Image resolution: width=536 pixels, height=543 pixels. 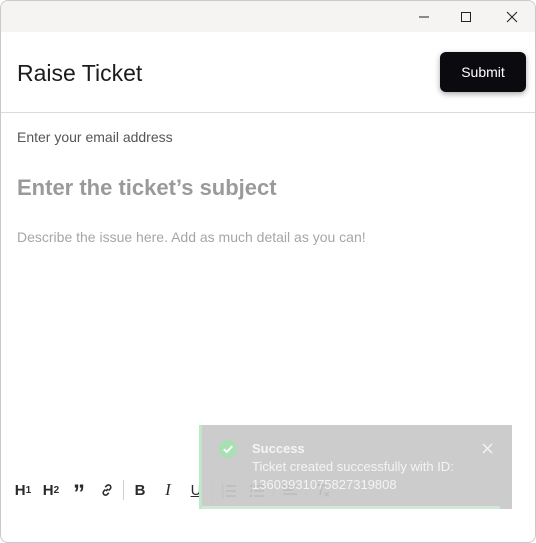 I want to click on heading-2-label: H, so click(x=48, y=490).